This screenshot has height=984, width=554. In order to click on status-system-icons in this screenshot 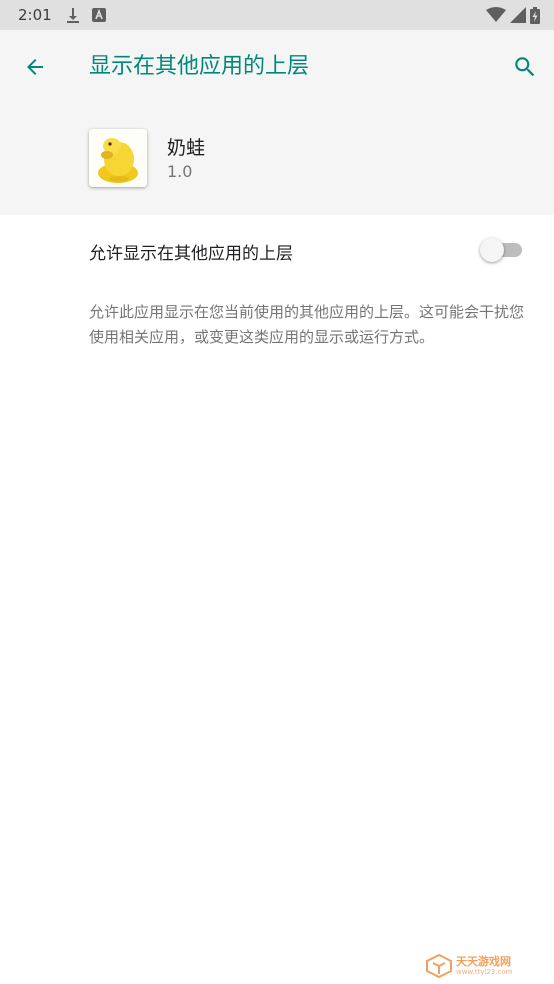, I will do `click(513, 15)`.